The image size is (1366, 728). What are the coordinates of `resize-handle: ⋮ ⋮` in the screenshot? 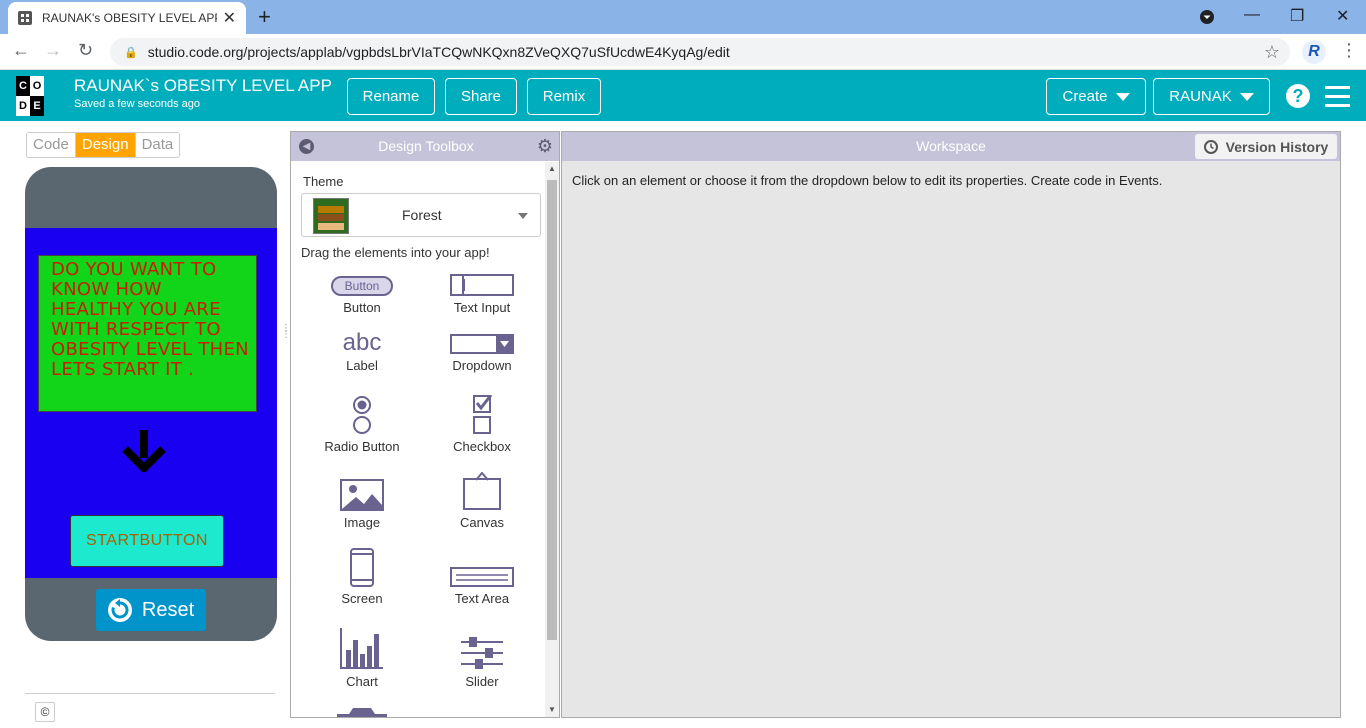 It's located at (286, 335).